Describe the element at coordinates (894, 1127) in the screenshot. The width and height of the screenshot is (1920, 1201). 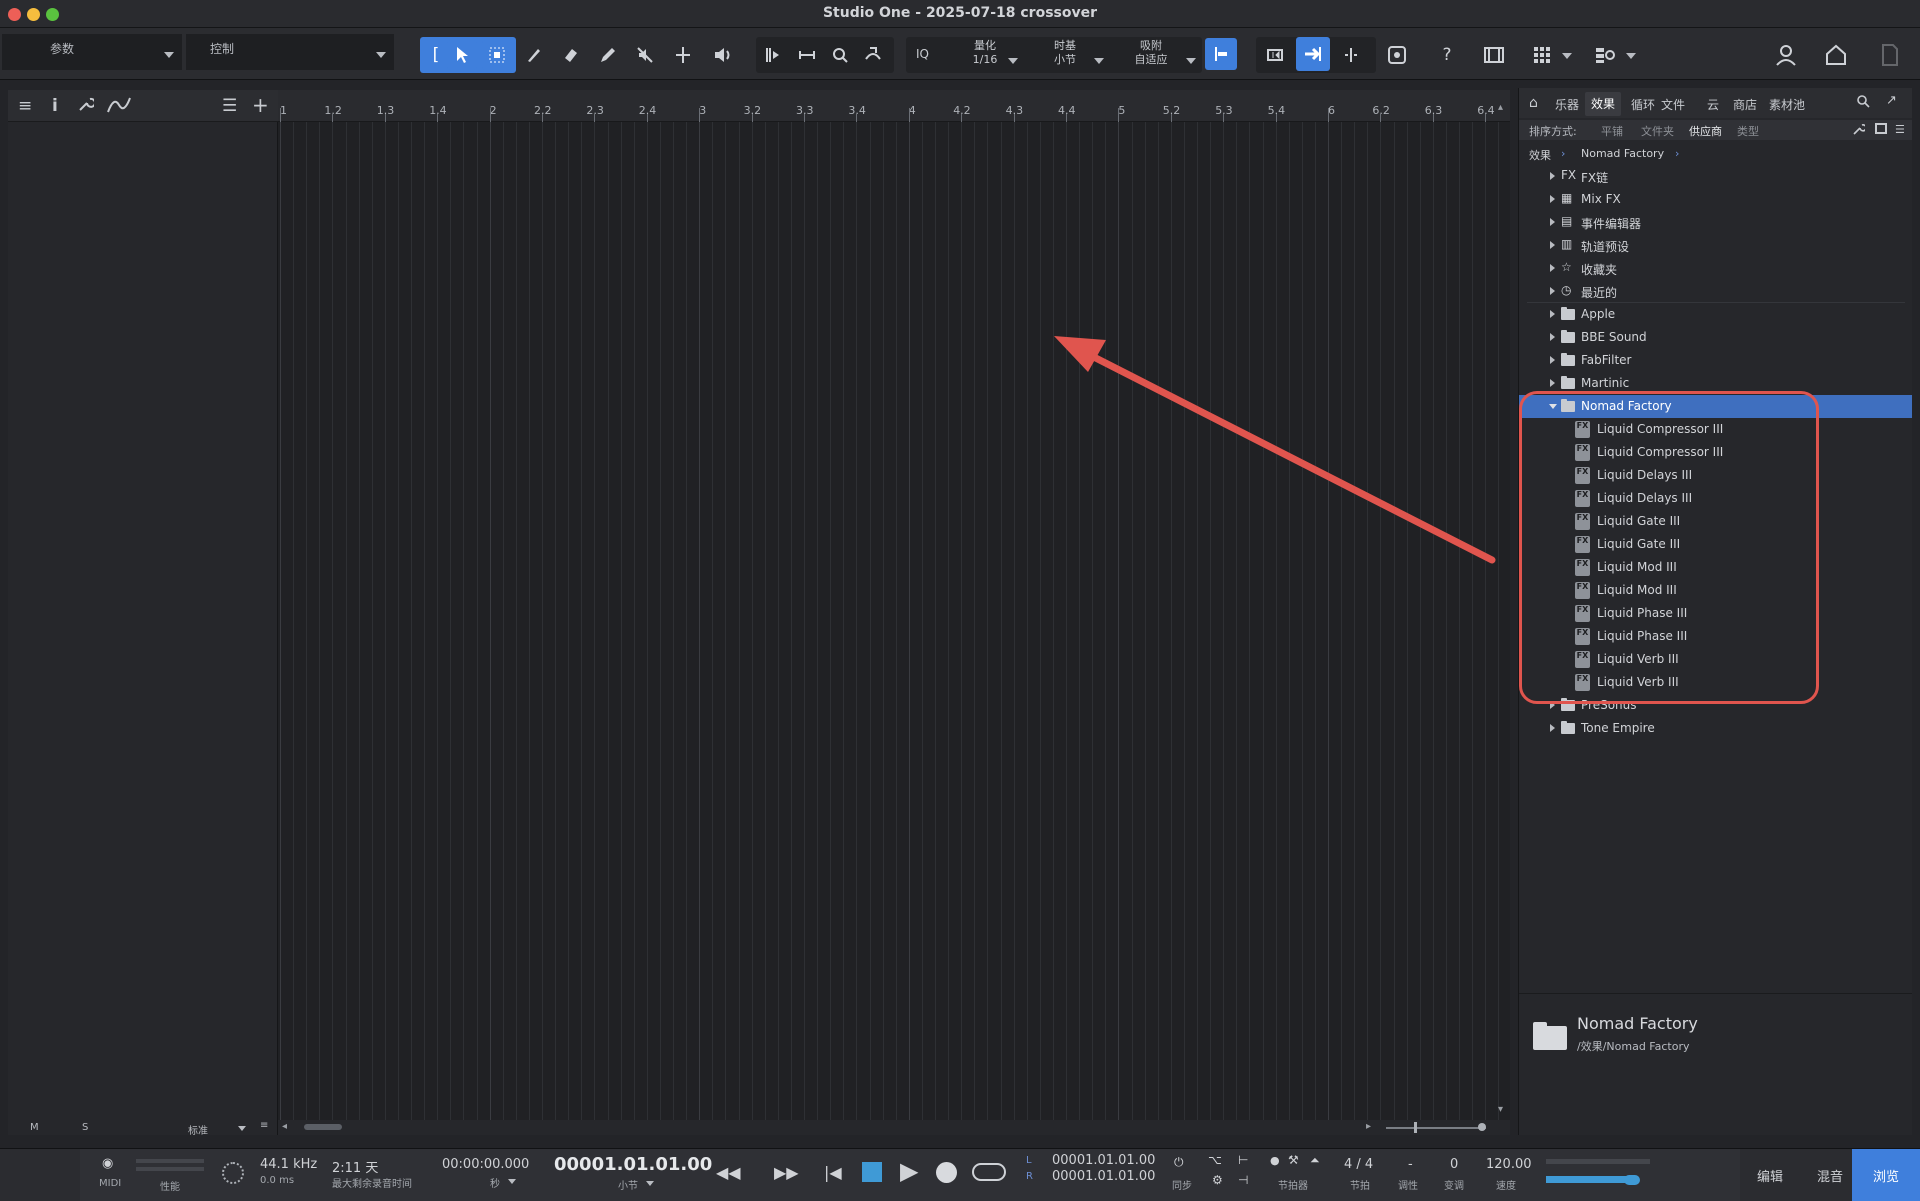
I see `horizontal-scrollbar: ◂ ▸` at that location.